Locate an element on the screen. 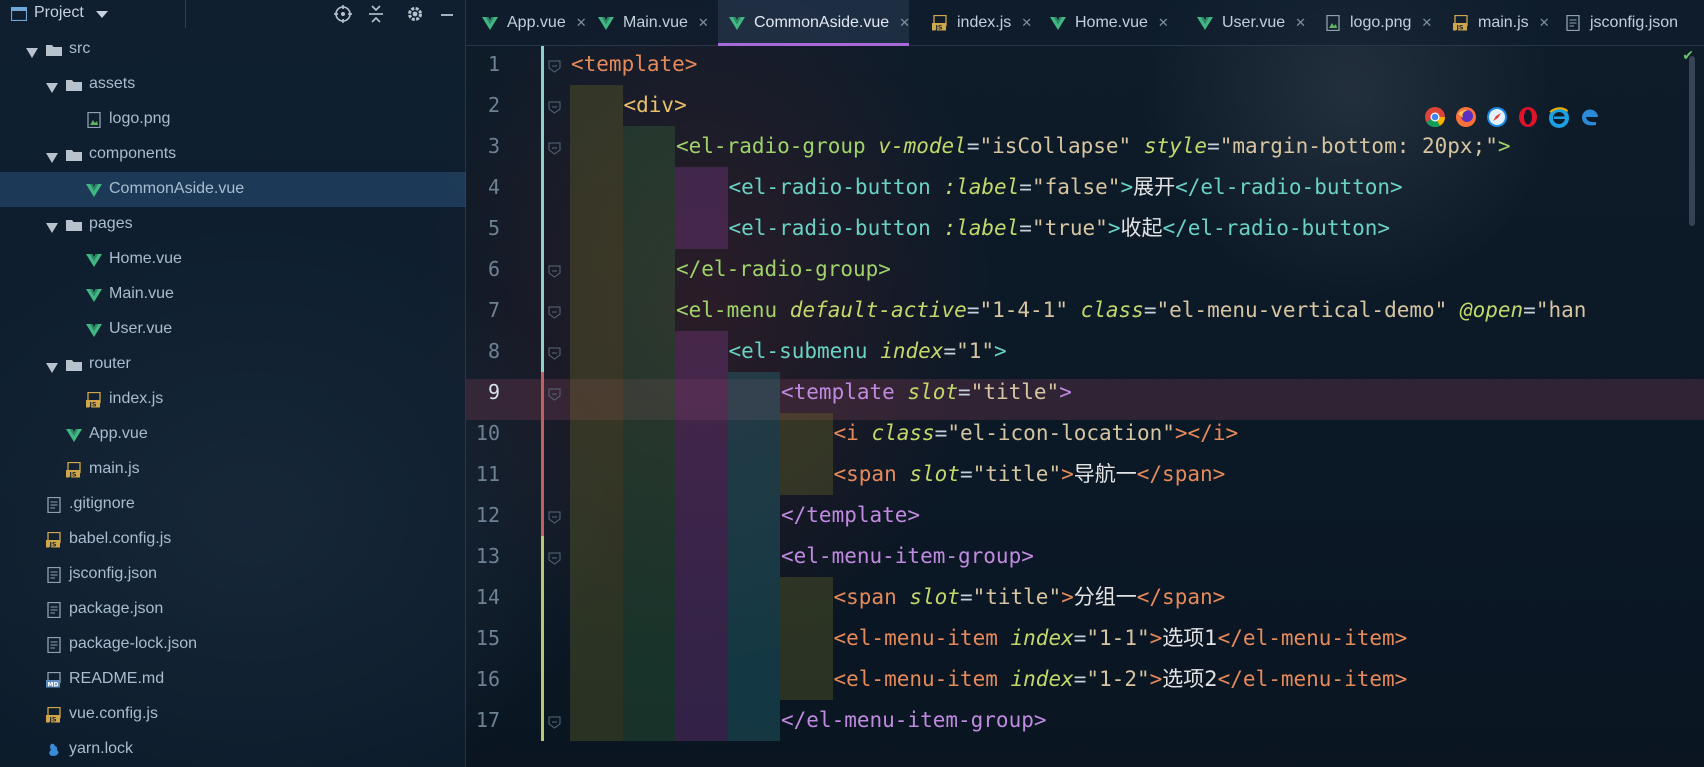 The width and height of the screenshot is (1704, 767). tab-app-vue: App.vue ✕ is located at coordinates (529, 23).